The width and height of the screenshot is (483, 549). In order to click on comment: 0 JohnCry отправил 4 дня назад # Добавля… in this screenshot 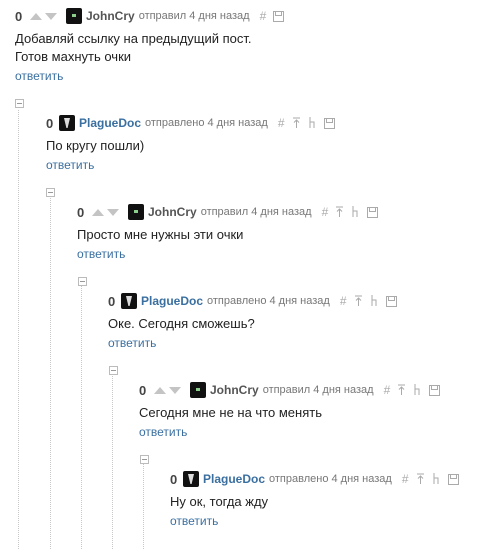, I will do `click(153, 46)`.